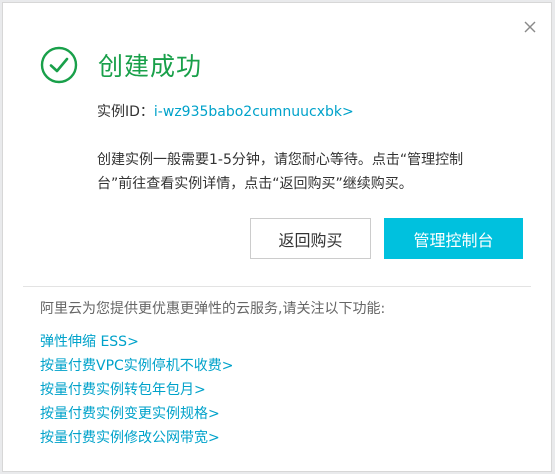 This screenshot has height=474, width=555. I want to click on return-purchase-button: 返回购买, so click(310, 238).